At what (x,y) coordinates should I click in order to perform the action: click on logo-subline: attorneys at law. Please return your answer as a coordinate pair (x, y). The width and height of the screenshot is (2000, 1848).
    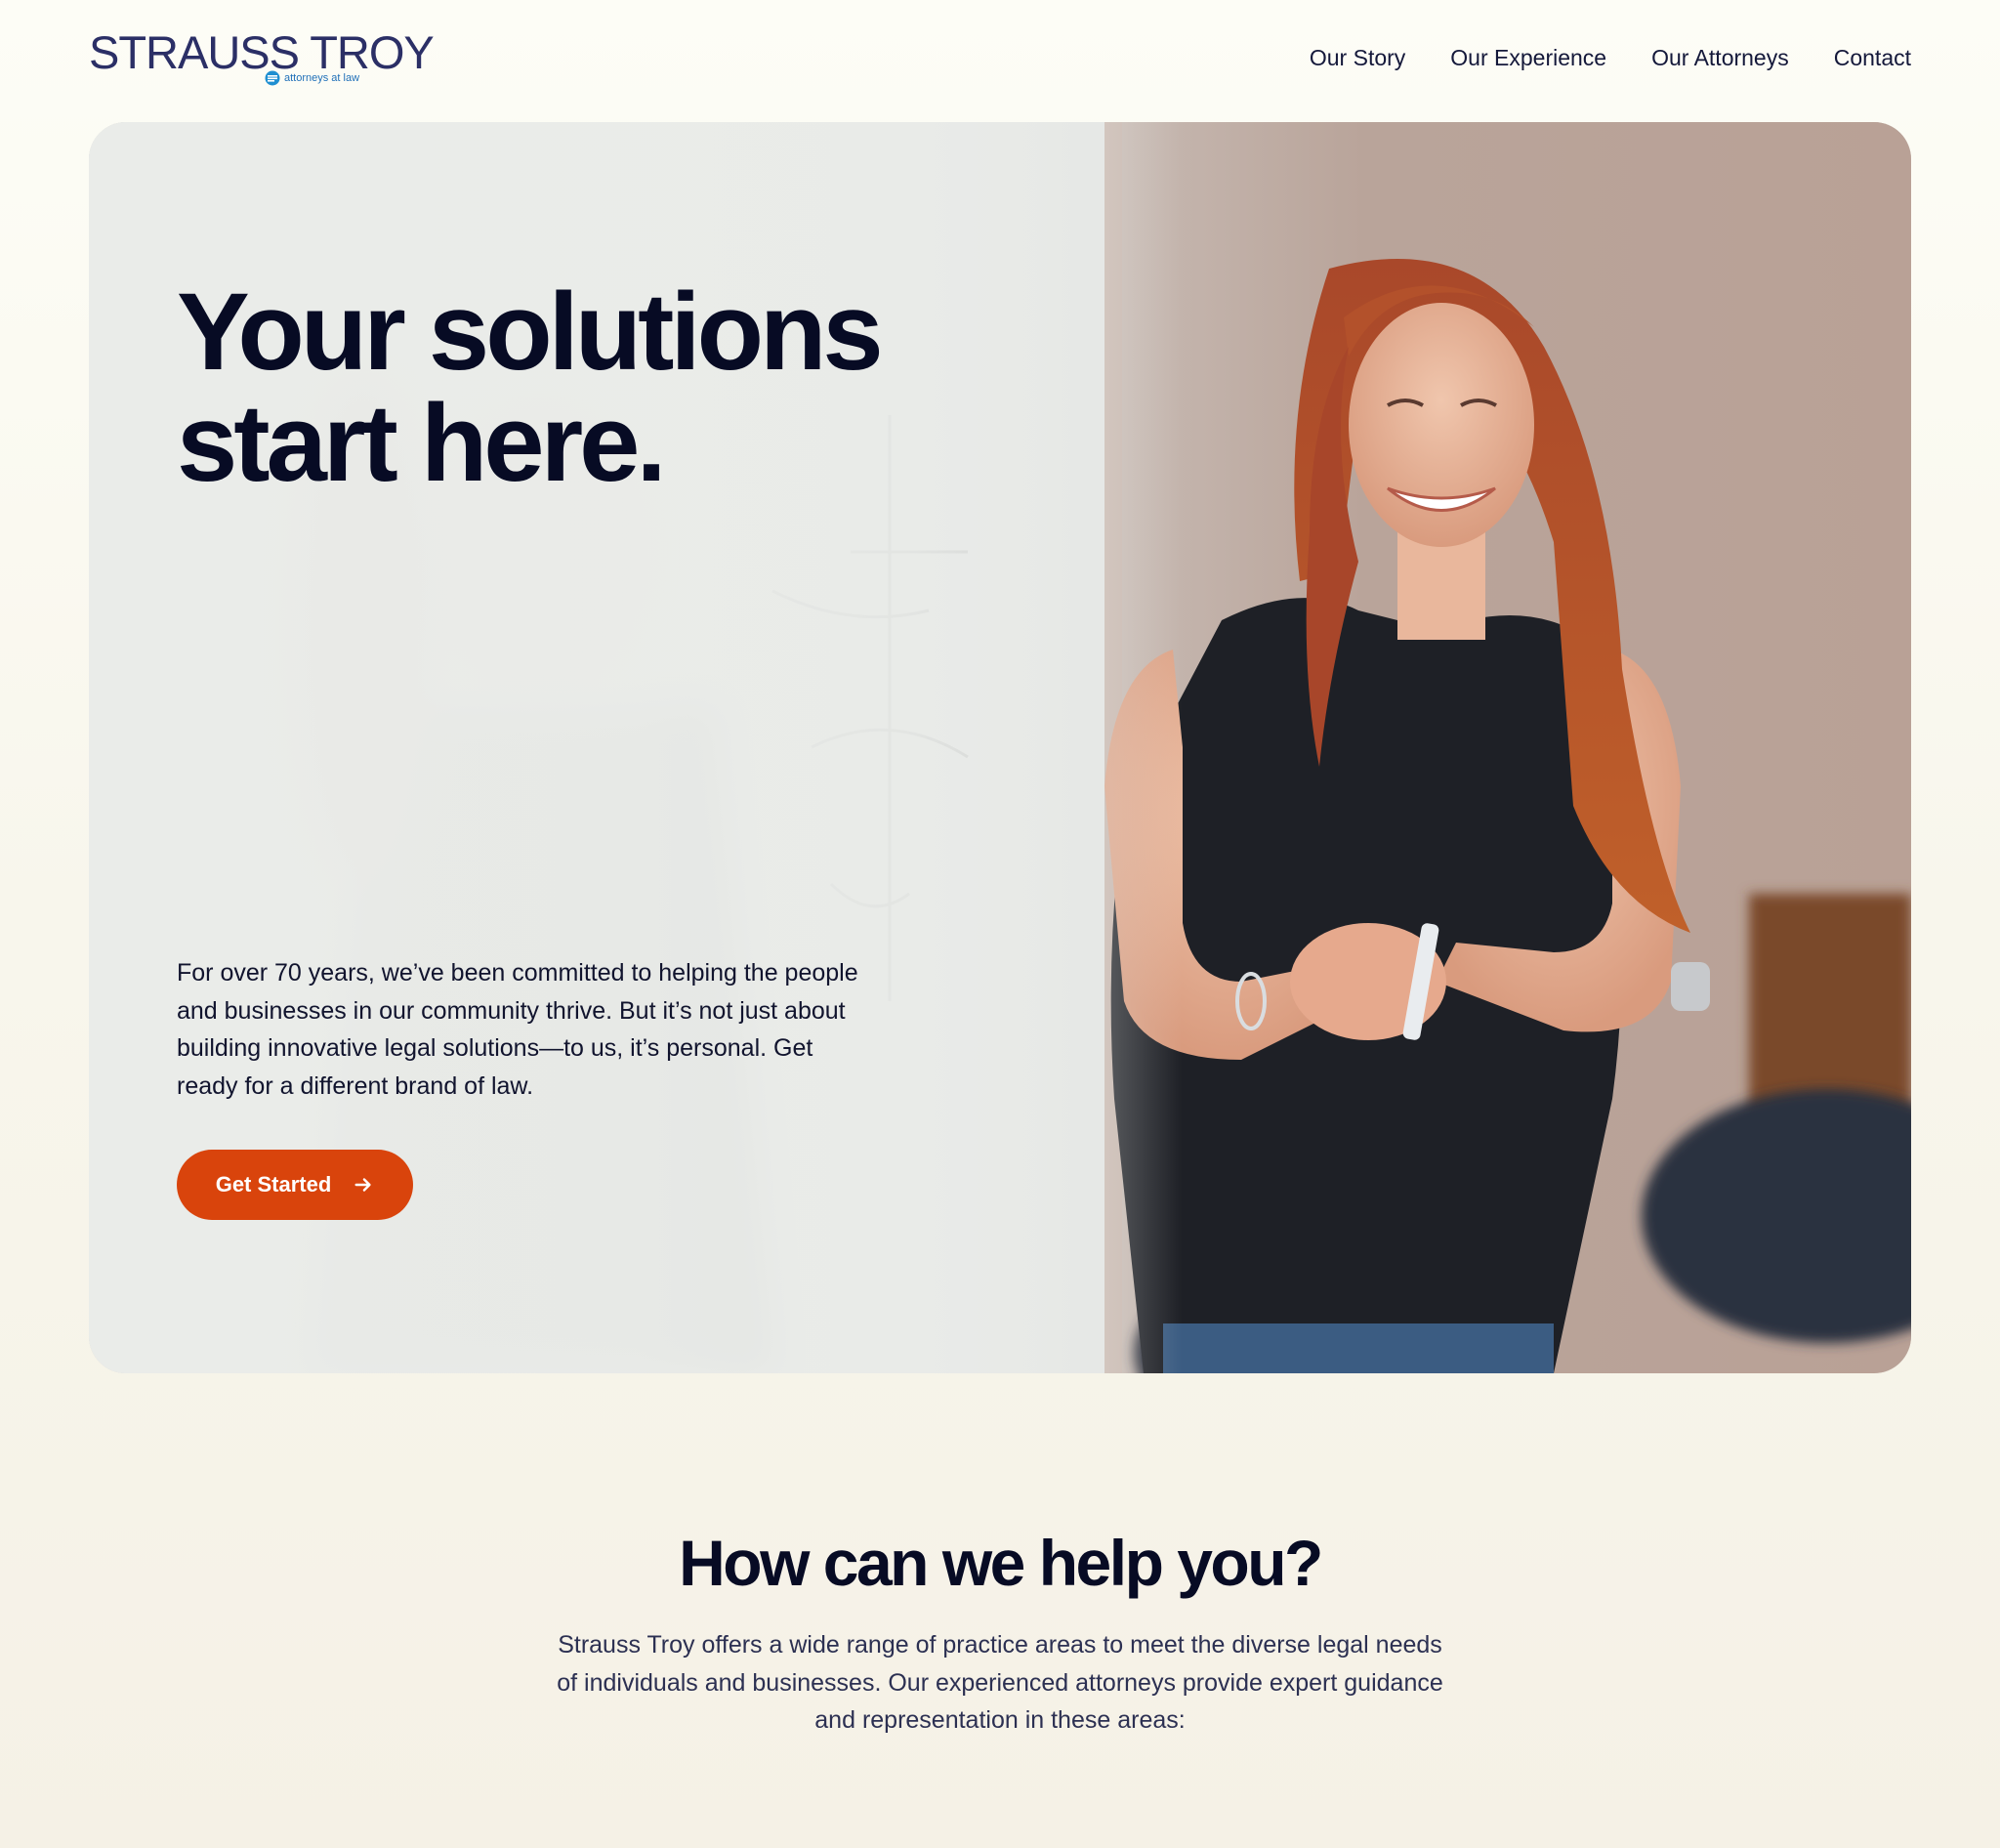
    Looking at the image, I should click on (312, 78).